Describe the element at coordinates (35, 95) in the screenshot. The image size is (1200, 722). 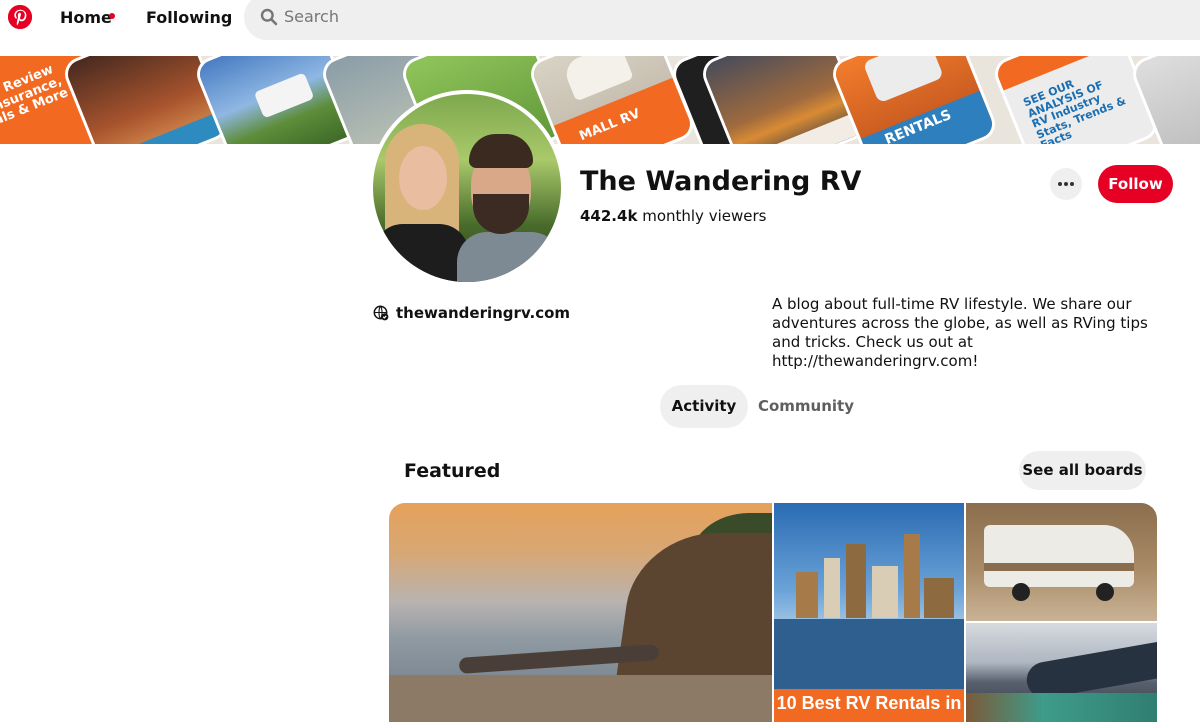
I see `cover-tile-label: sy Review Insurance, als & More` at that location.